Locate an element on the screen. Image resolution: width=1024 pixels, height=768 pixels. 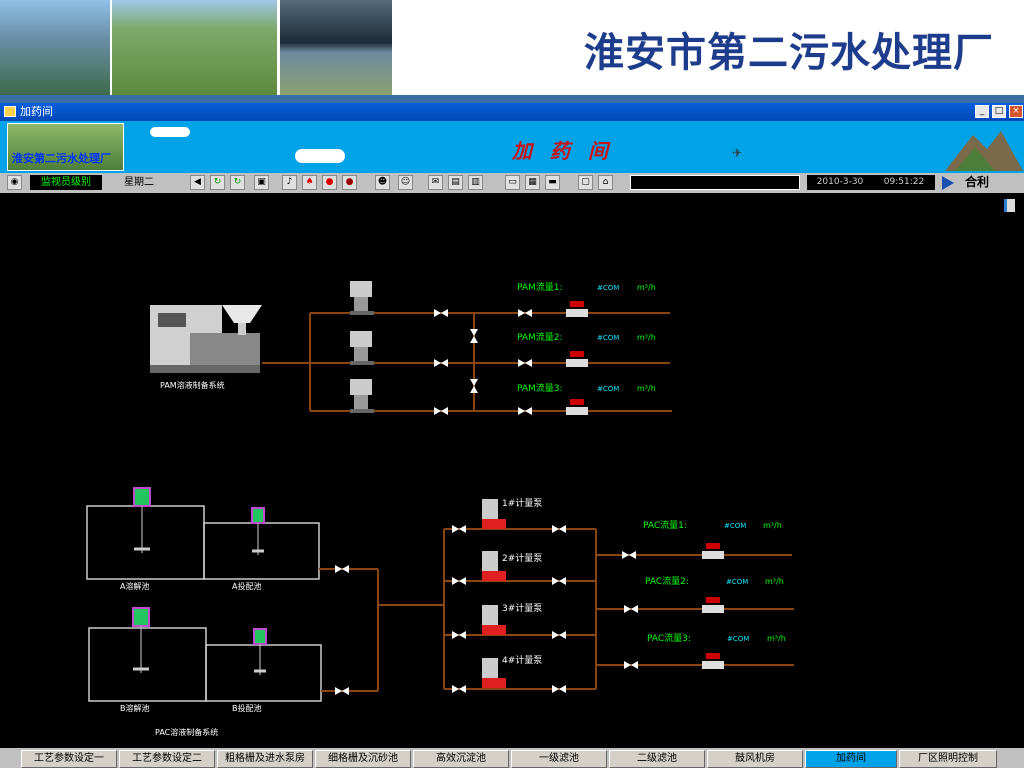
pump-2-label: 2#计量泵 is located at coordinates (522, 558).